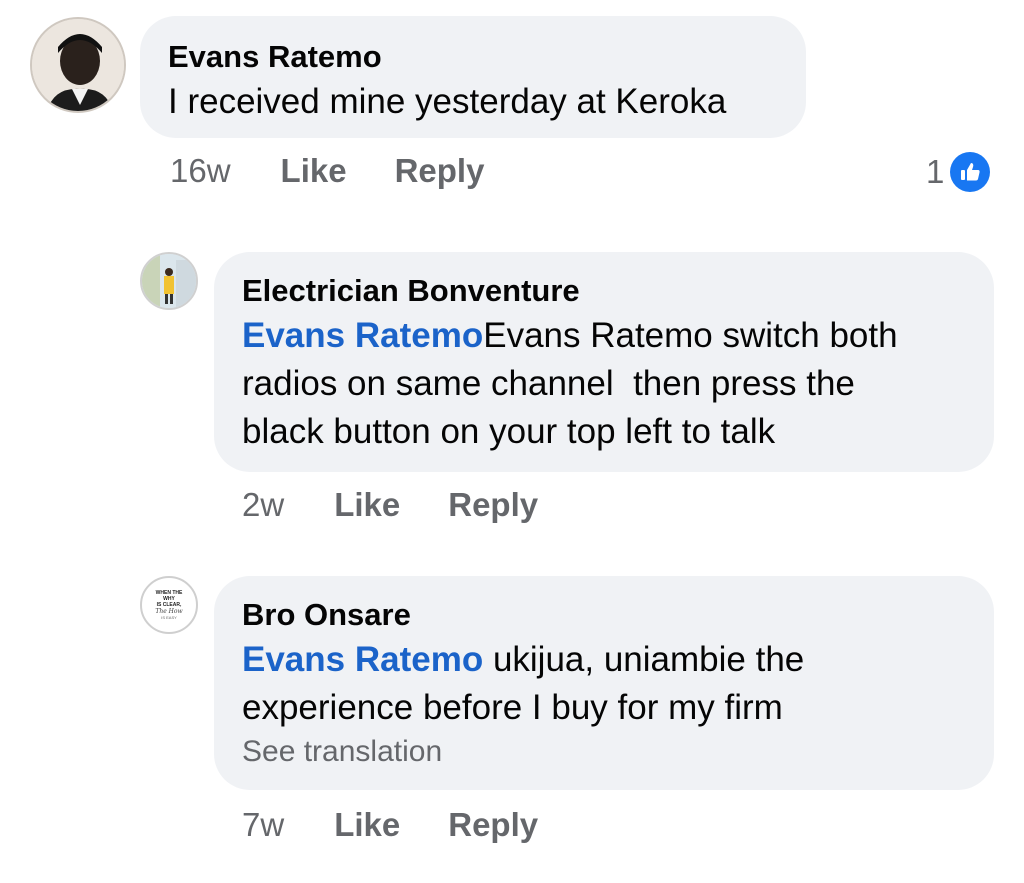  I want to click on avatar-portrait-image, so click(78, 65).